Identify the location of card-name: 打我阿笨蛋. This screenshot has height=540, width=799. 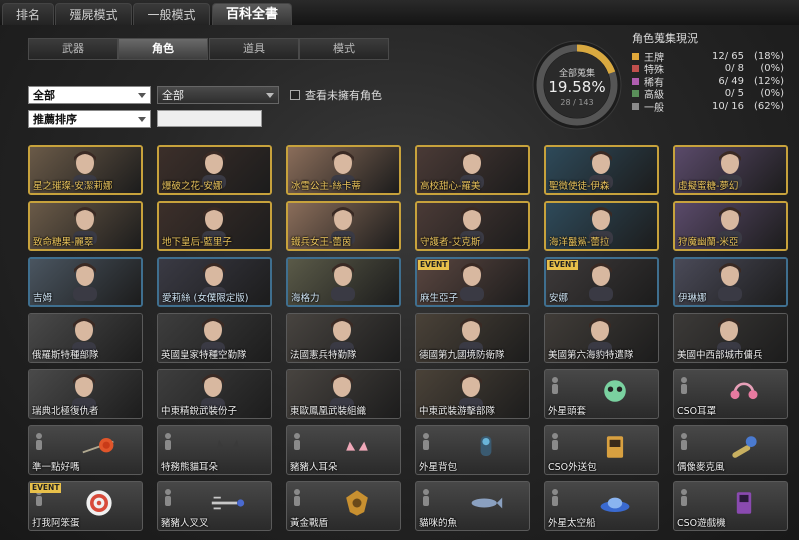
(56, 523).